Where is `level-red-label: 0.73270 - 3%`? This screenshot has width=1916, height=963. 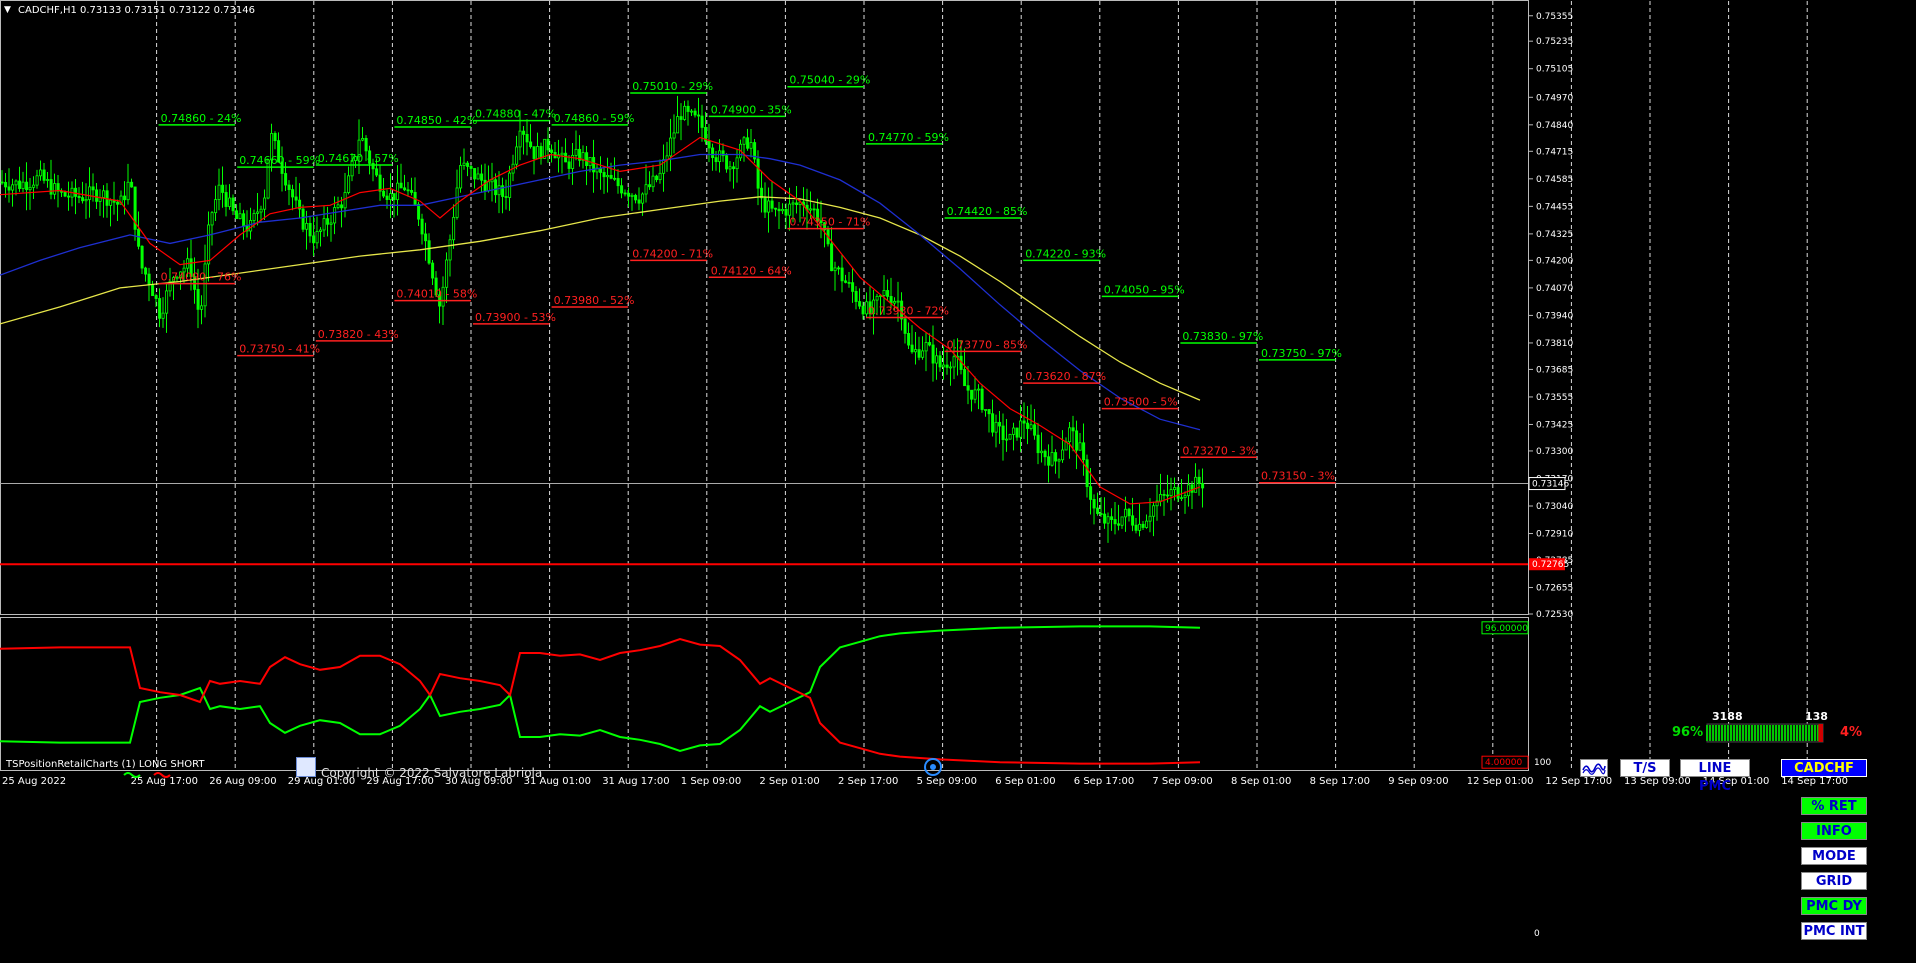 level-red-label: 0.73270 - 3% is located at coordinates (1219, 450).